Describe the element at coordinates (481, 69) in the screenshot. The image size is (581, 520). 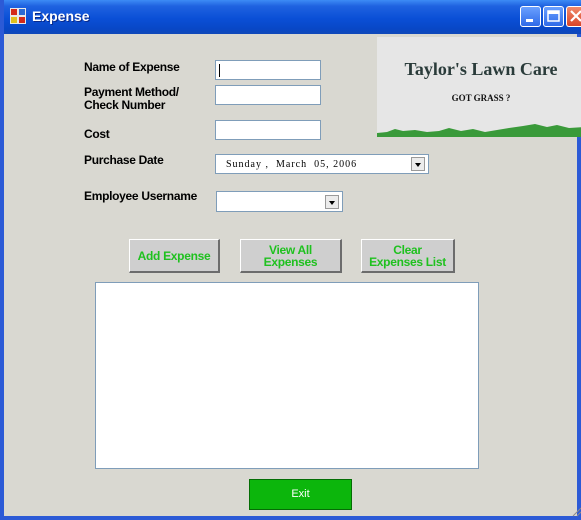
I see `logo-title: Taylor's Lawn Care` at that location.